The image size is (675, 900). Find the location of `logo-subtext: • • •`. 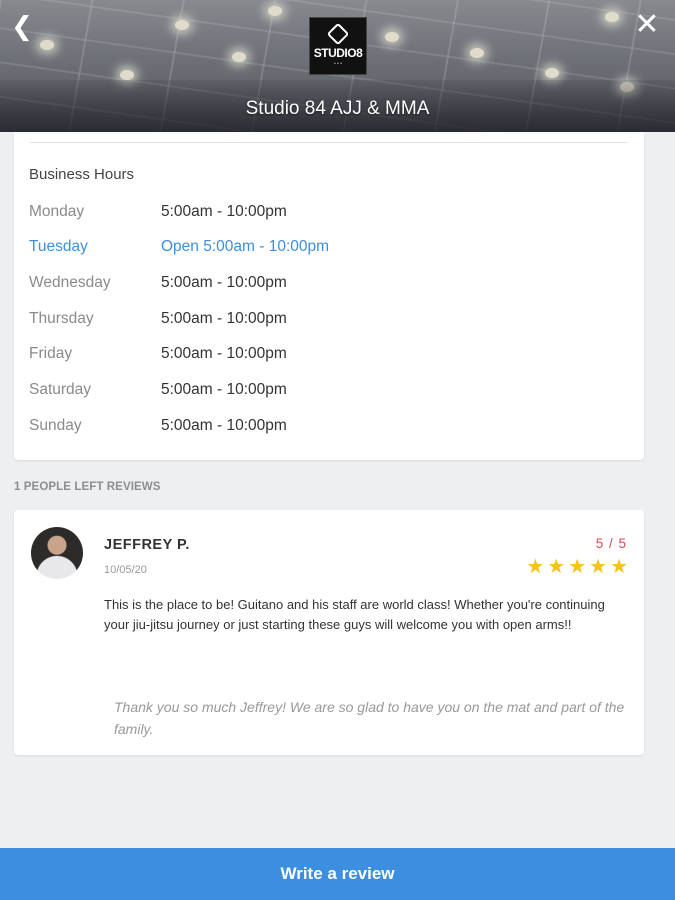

logo-subtext: • • • is located at coordinates (338, 63).